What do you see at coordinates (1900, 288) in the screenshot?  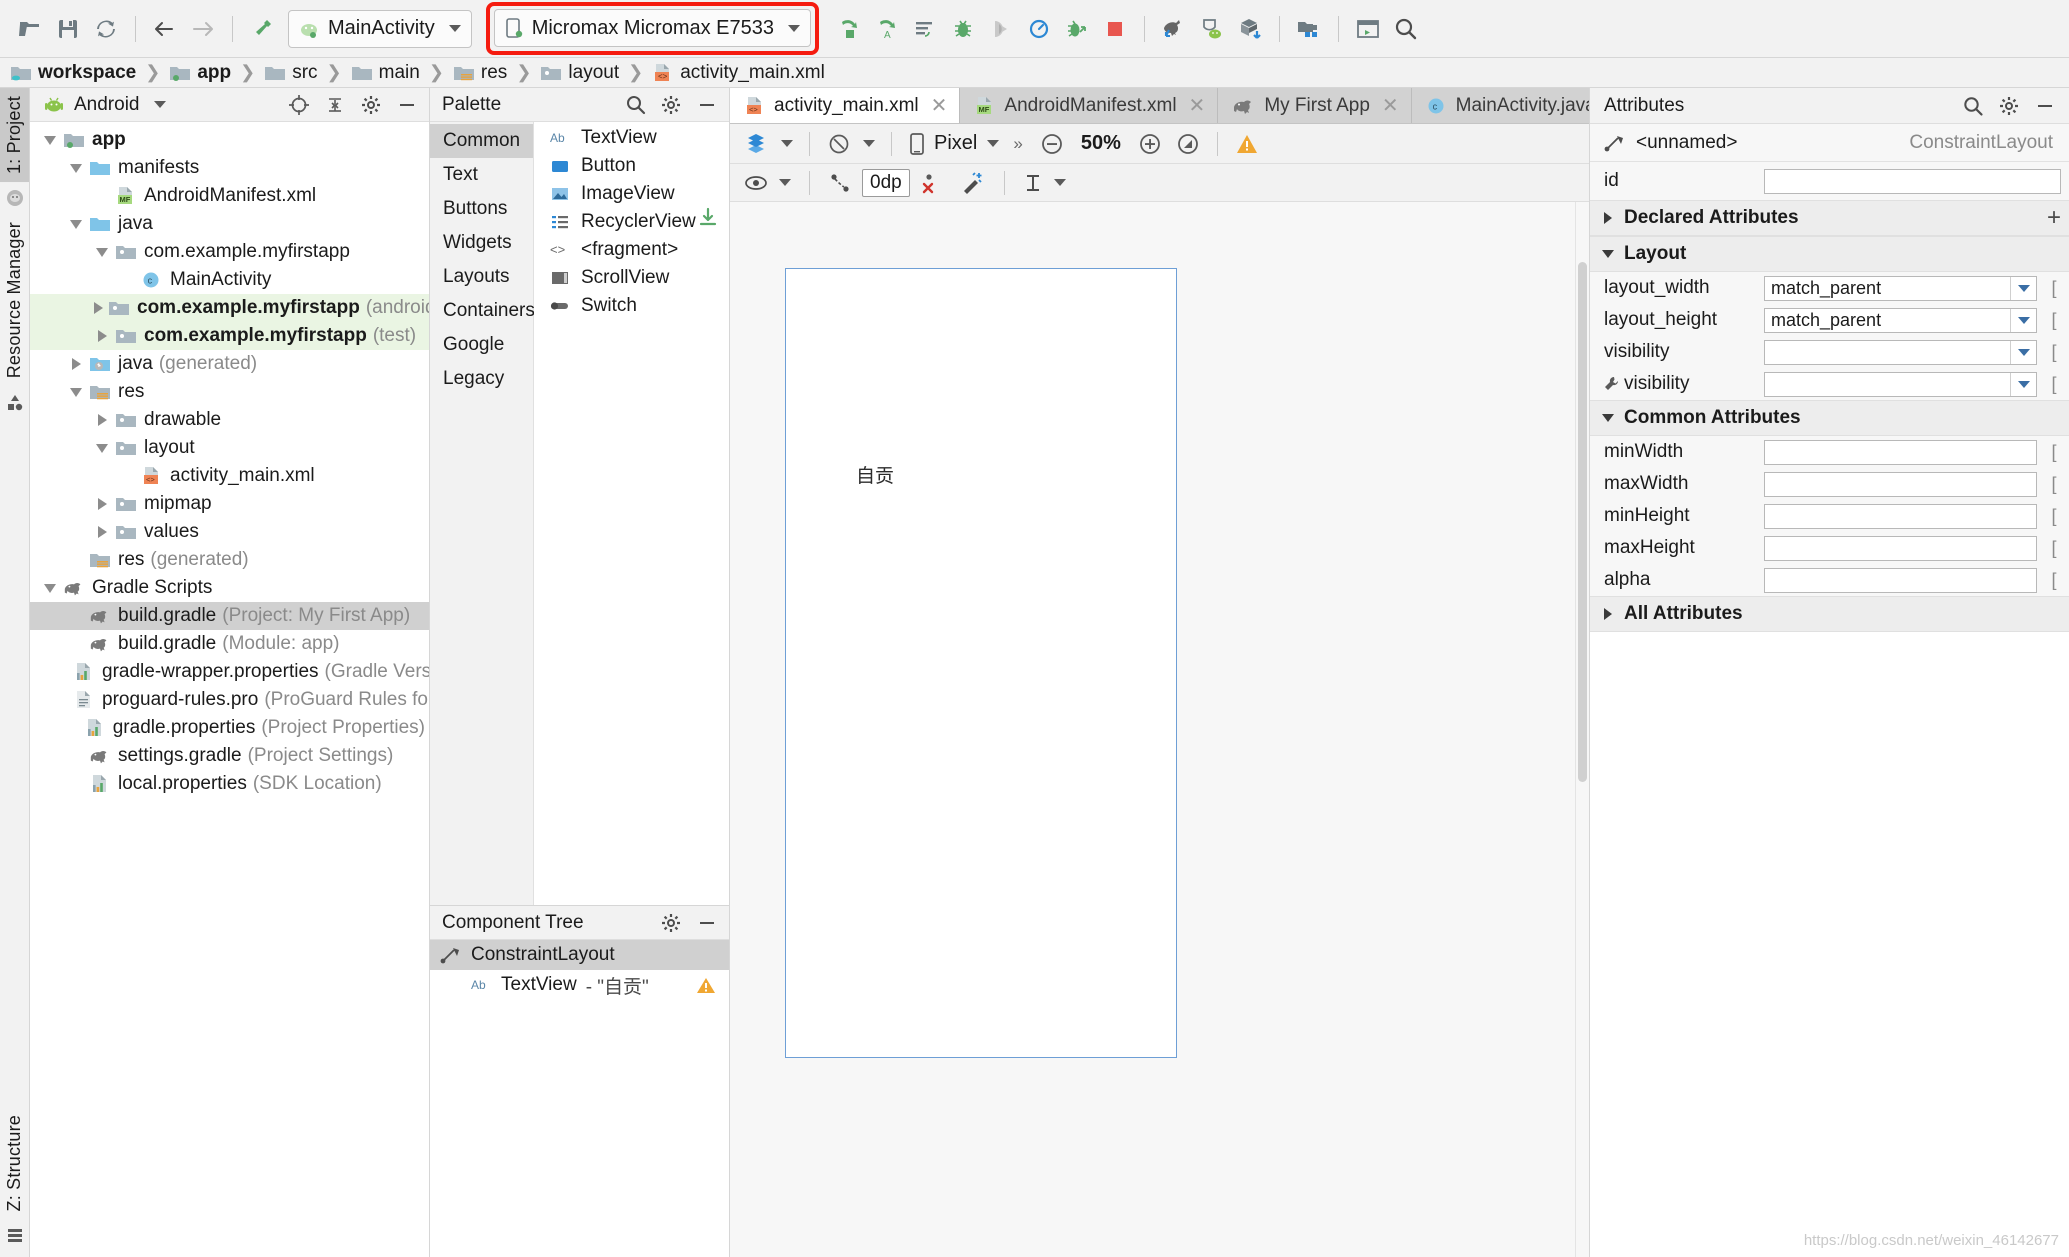 I see `attribute-combobox: match_parent` at bounding box center [1900, 288].